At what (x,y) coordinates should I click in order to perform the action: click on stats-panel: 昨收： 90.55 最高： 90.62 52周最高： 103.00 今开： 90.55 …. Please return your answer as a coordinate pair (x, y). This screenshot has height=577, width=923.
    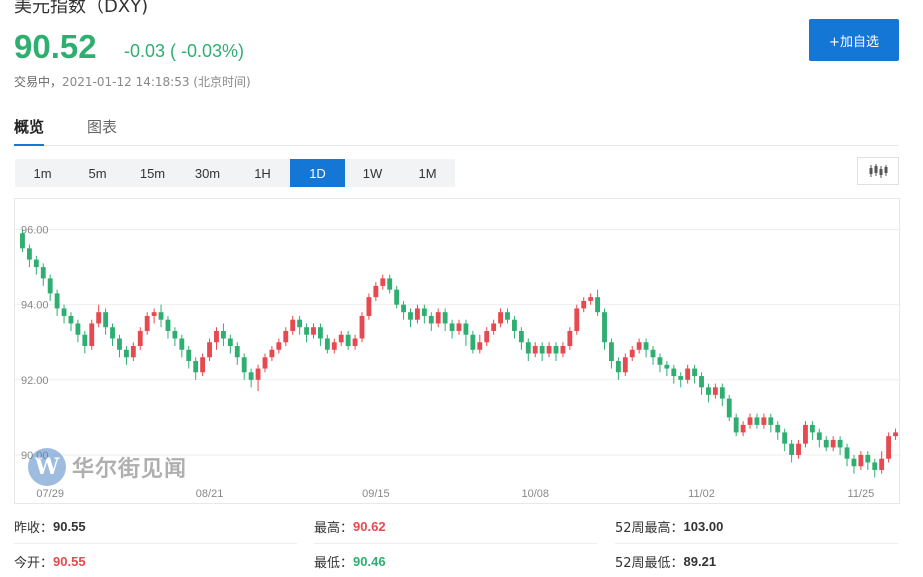
    Looking at the image, I should click on (457, 543).